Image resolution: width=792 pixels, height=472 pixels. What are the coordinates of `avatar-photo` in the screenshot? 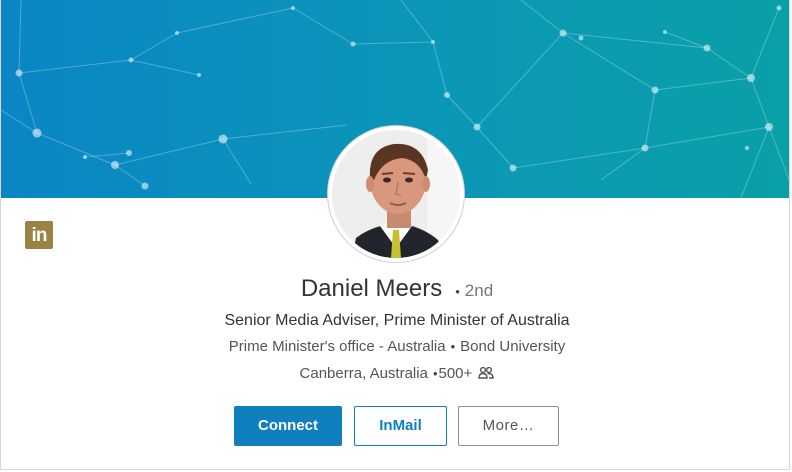 It's located at (396, 194).